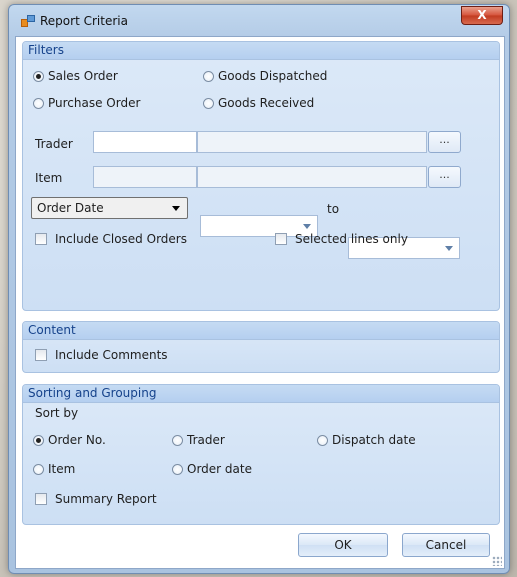 Image resolution: width=517 pixels, height=577 pixels. I want to click on radio-goods-dispatched: Goods Dispatched, so click(265, 76).